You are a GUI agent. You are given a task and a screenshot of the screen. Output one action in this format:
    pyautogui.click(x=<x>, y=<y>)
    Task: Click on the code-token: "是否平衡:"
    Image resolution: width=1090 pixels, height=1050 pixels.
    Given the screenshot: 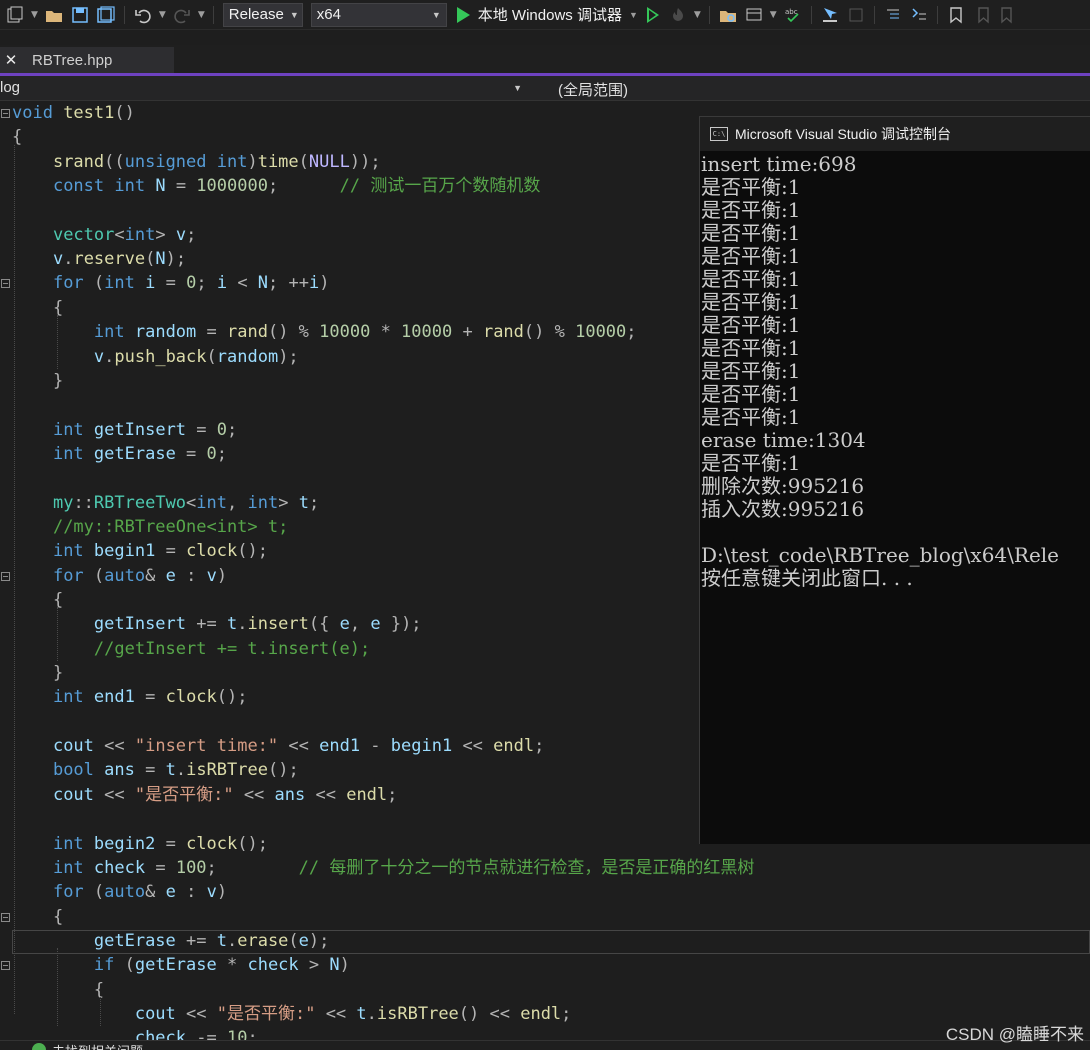 What is the action you would take?
    pyautogui.click(x=184, y=794)
    